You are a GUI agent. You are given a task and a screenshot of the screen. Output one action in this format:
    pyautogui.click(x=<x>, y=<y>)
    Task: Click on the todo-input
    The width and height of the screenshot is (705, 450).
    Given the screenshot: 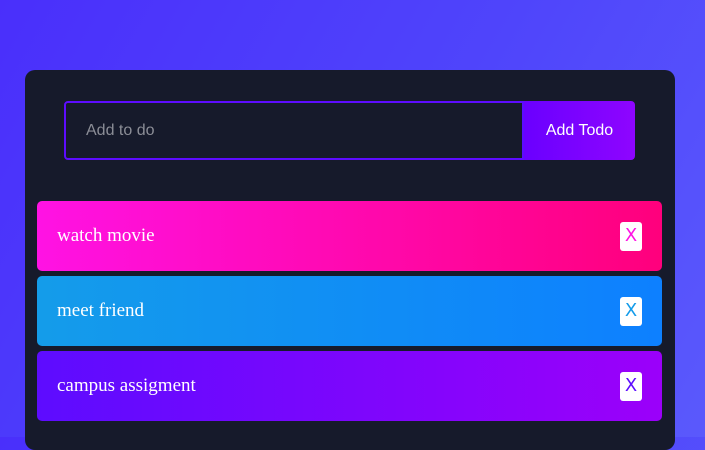 What is the action you would take?
    pyautogui.click(x=294, y=130)
    